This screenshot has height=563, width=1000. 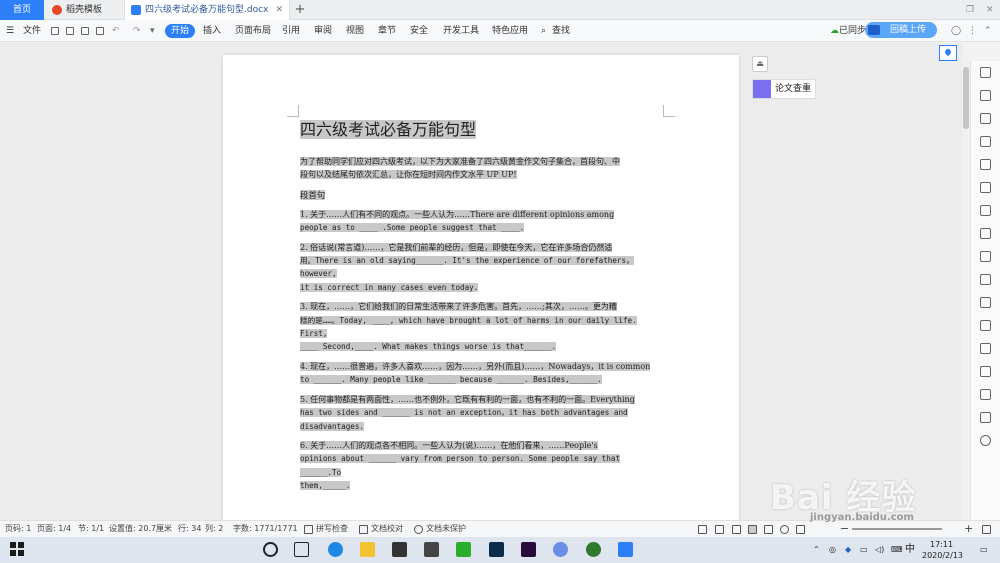 What do you see at coordinates (985, 187) in the screenshot?
I see `table-icon` at bounding box center [985, 187].